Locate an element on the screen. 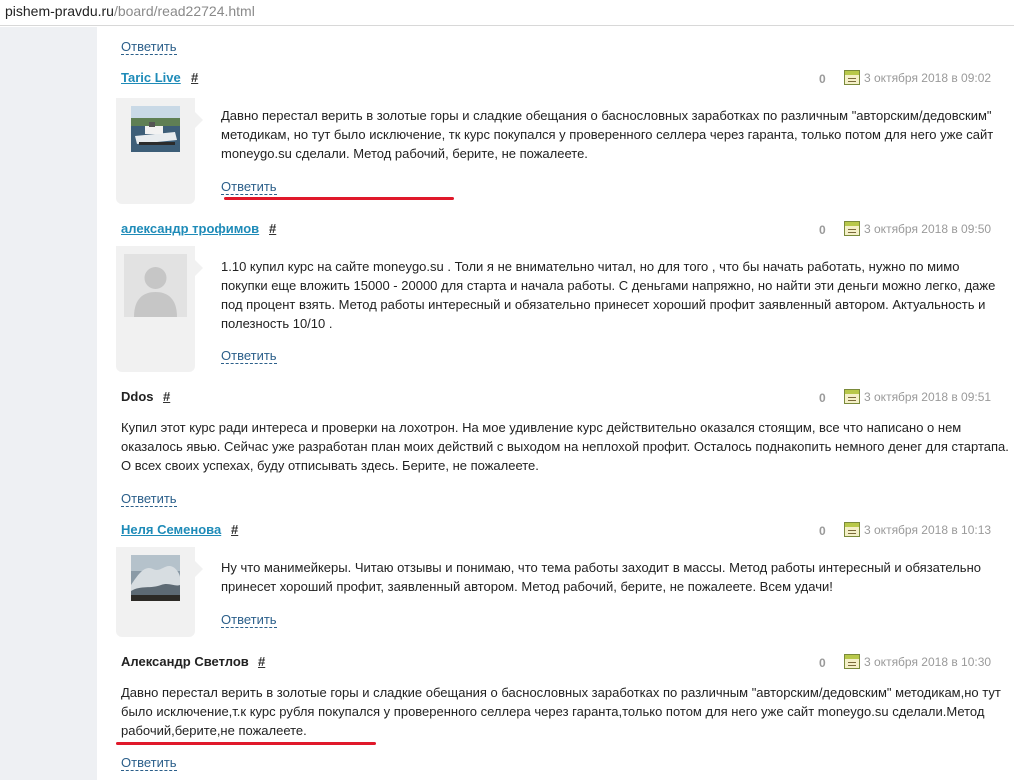 The height and width of the screenshot is (780, 1014). comment-header: Неля Семенова # 0 3 октября 2018 в 10:13 is located at coordinates (561, 532).